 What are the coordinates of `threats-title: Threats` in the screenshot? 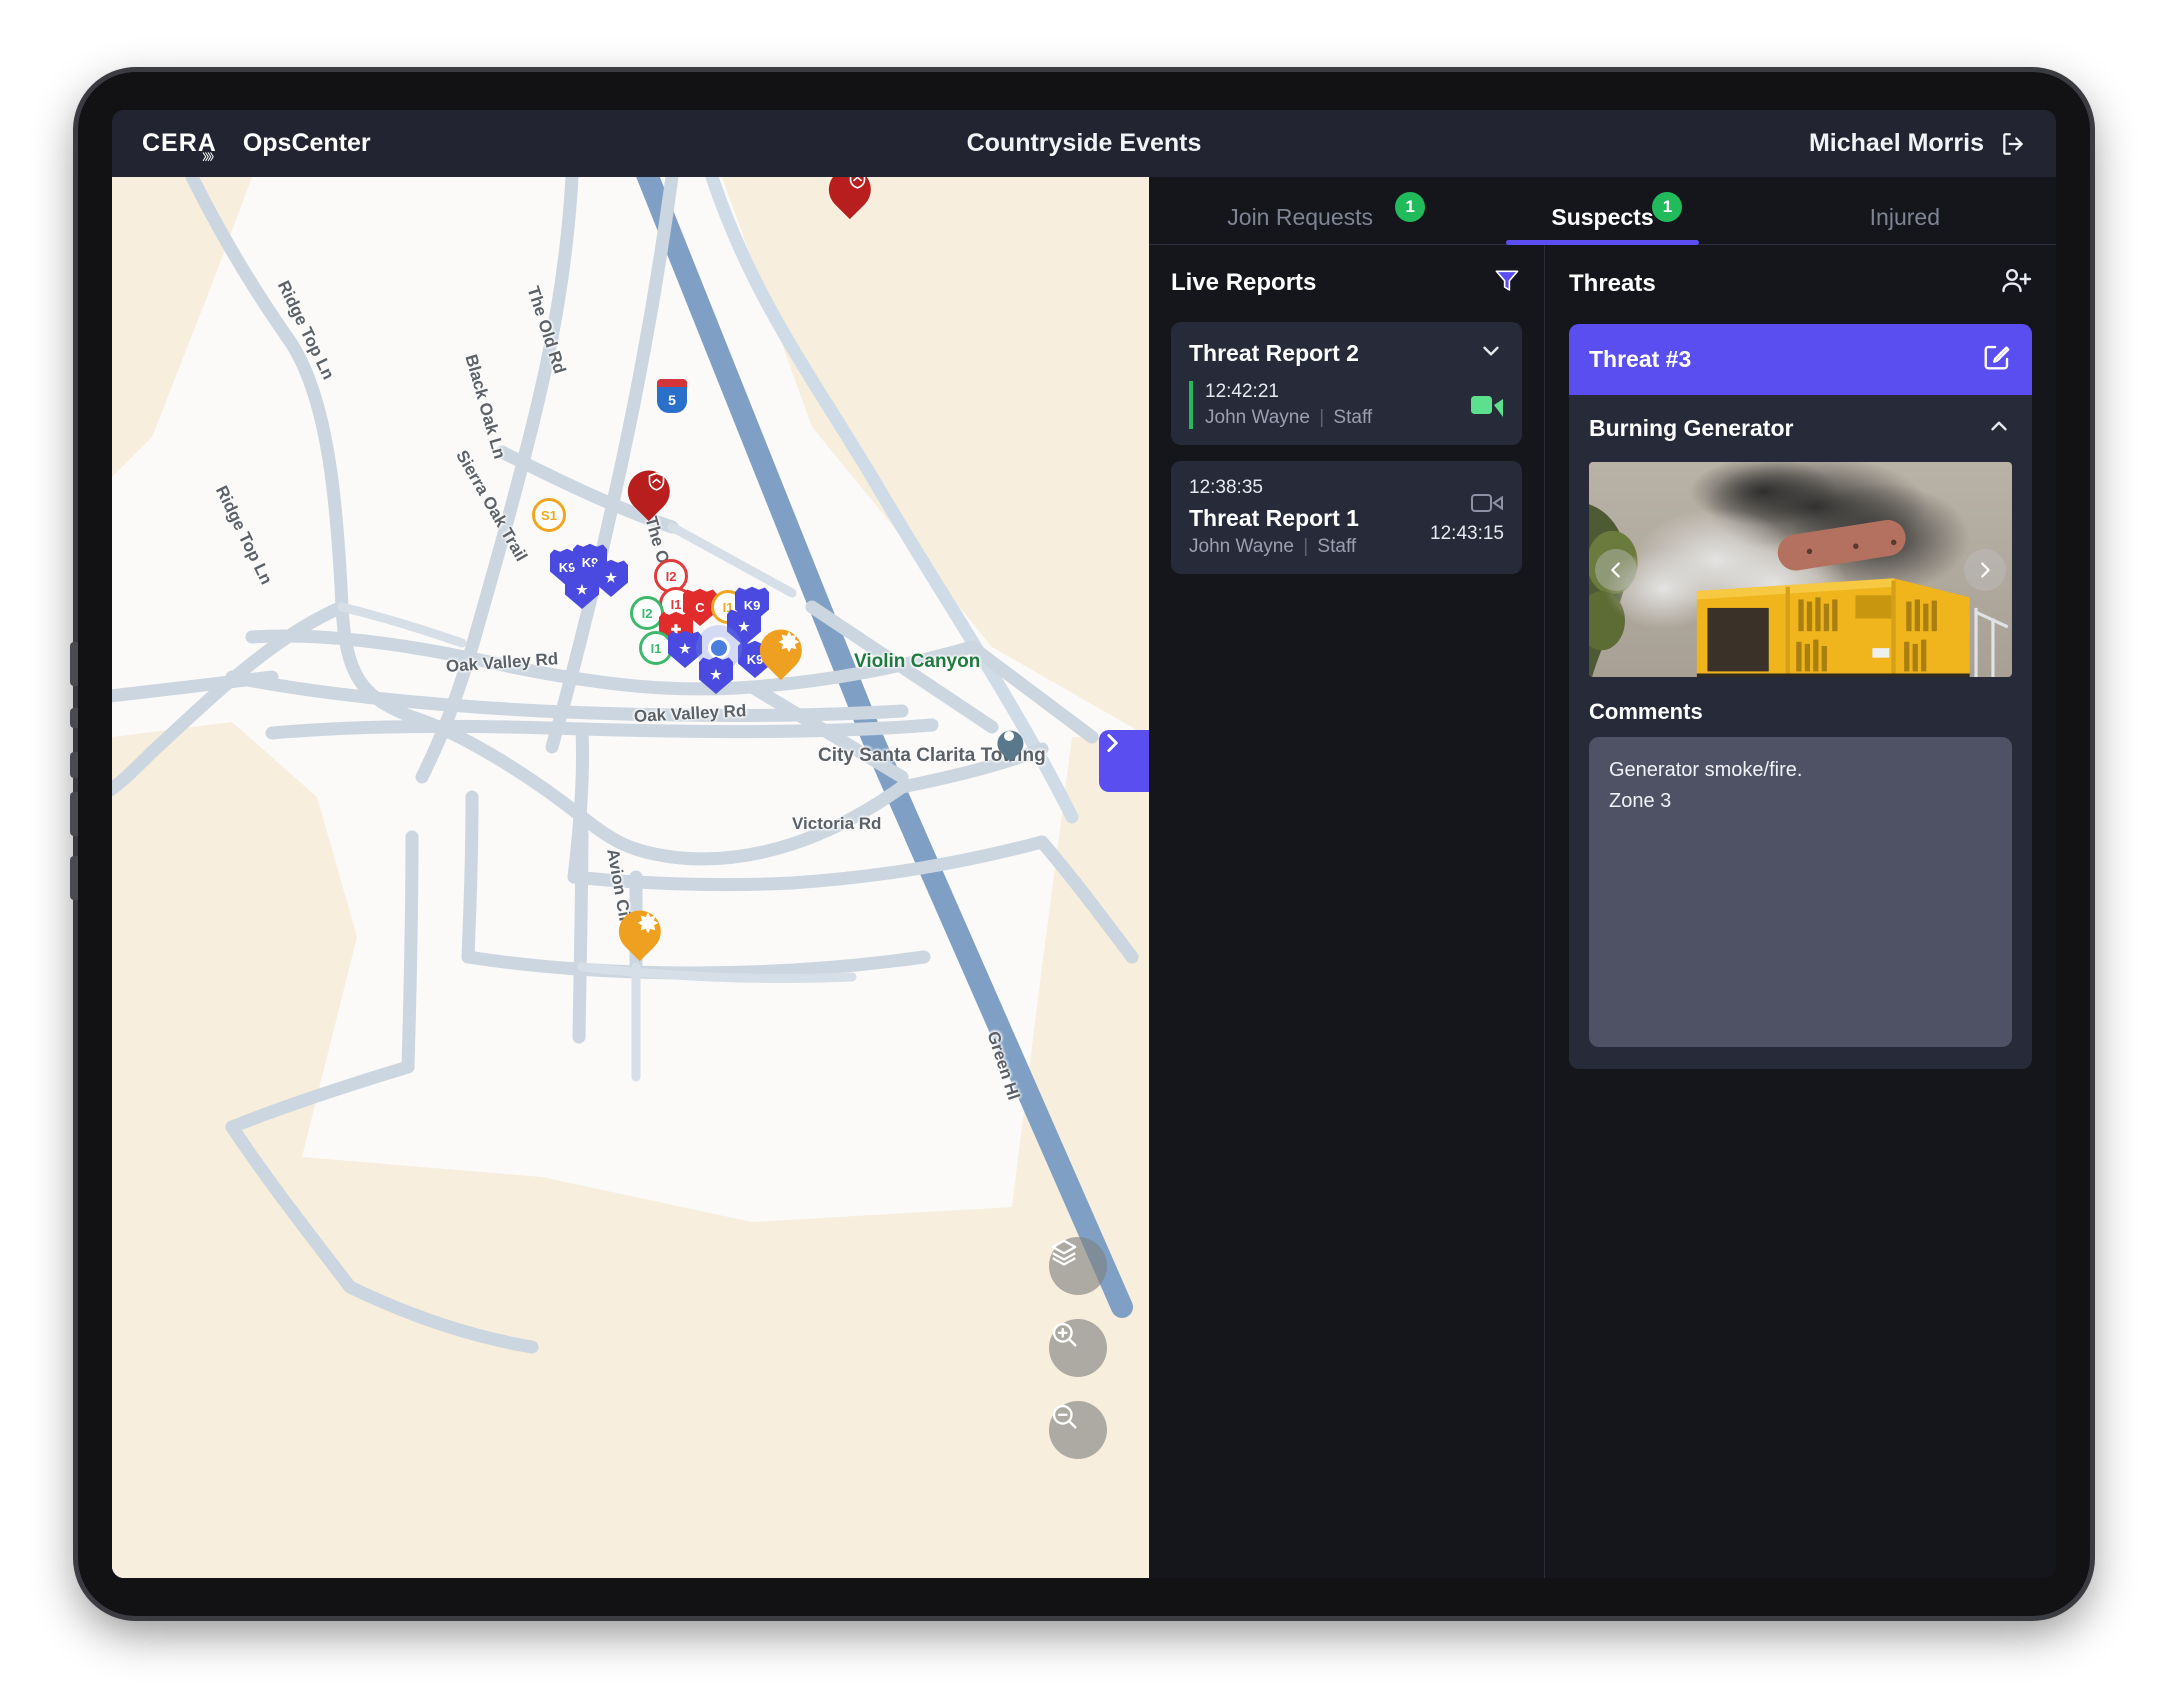 It's located at (1612, 283).